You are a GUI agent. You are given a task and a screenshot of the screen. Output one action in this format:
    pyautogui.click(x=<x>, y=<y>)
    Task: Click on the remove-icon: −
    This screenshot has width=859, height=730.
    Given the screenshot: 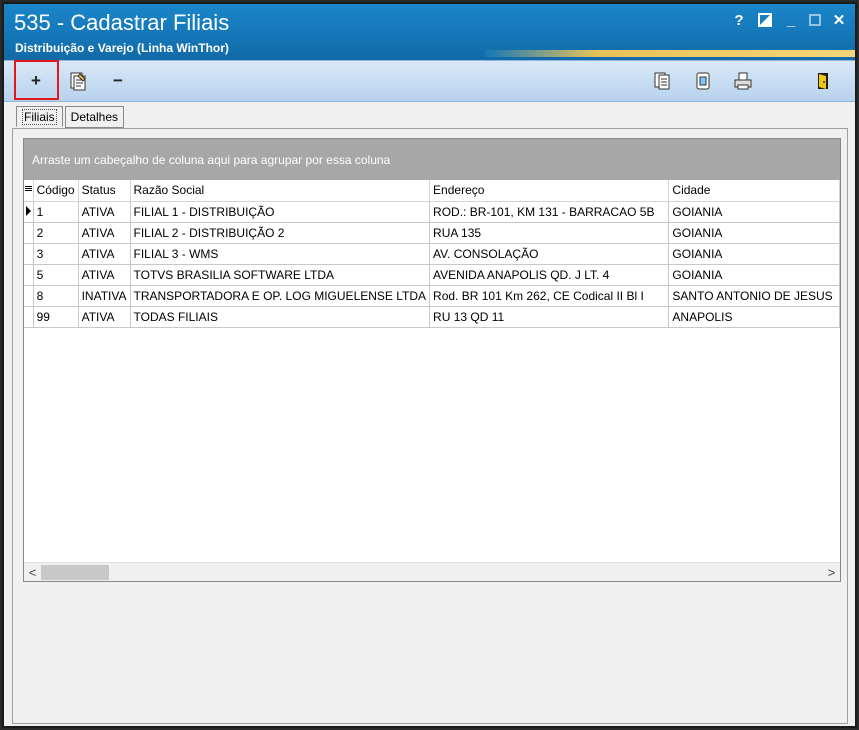 What is the action you would take?
    pyautogui.click(x=118, y=80)
    